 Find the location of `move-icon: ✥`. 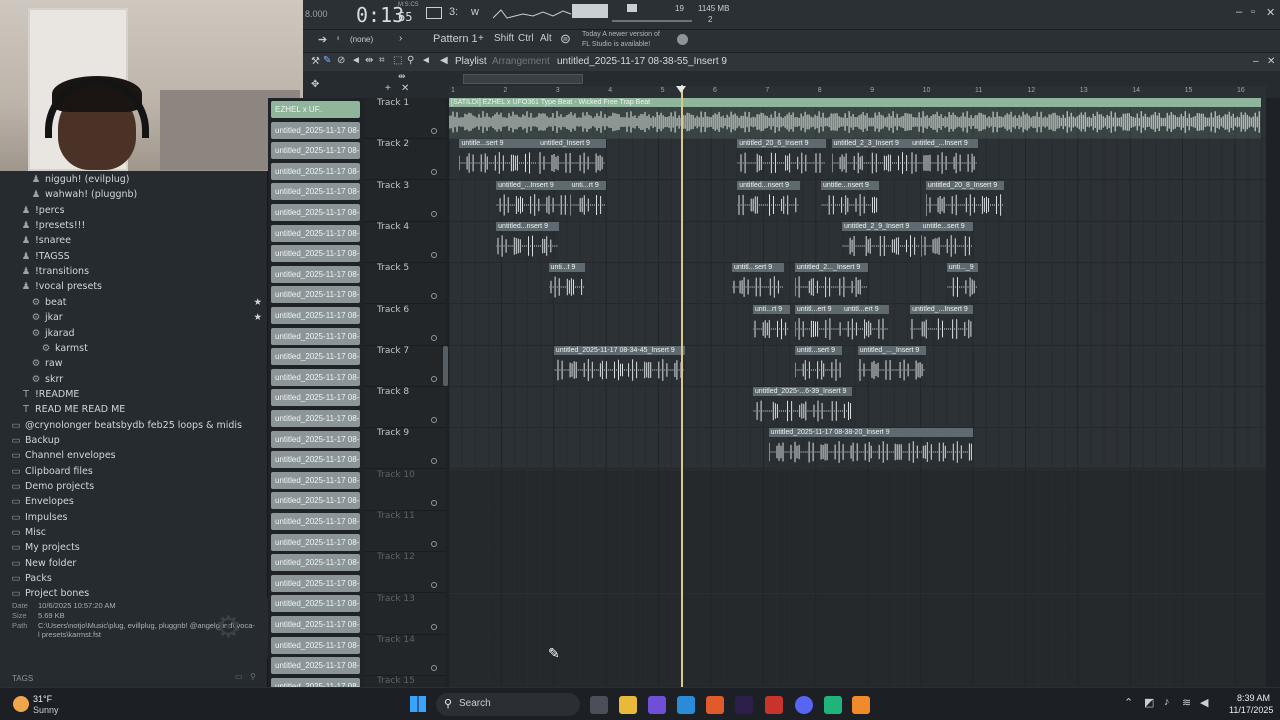

move-icon: ✥ is located at coordinates (315, 84).